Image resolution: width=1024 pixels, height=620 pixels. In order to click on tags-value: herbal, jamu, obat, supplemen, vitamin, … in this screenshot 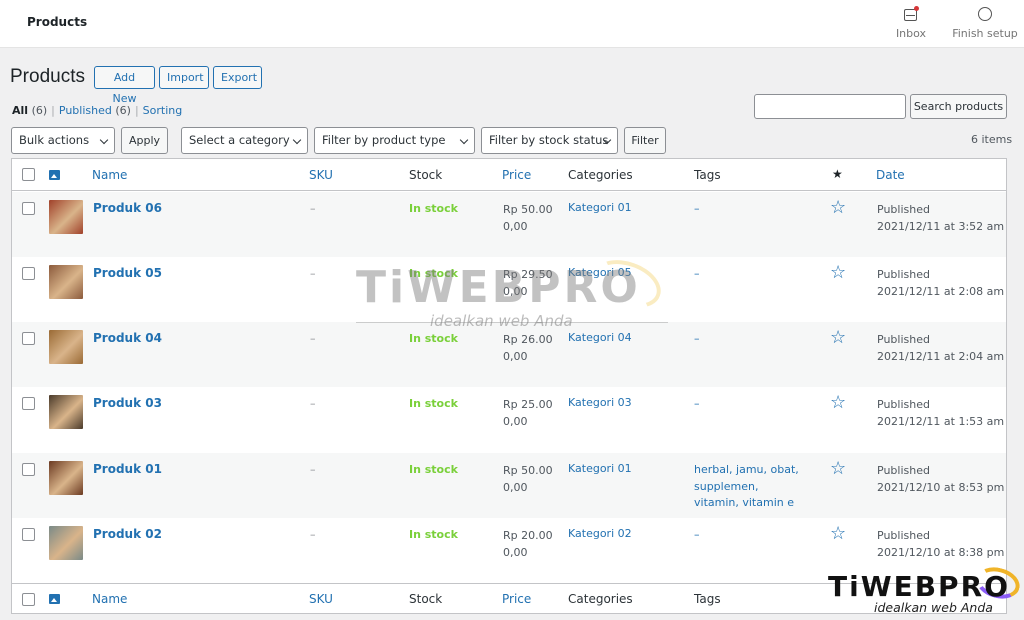, I will do `click(749, 487)`.